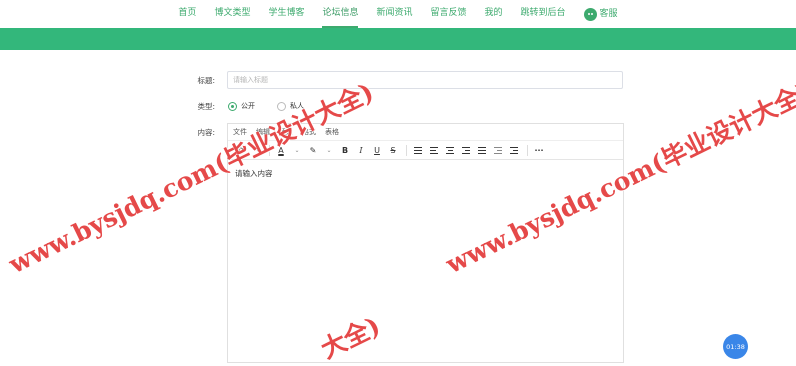 This screenshot has width=796, height=366. I want to click on top-nav: 首页 博文类型 学生博客 论坛信息 新闻资讯 留言反馈 我的 跳转到后台 客服, so click(398, 14).